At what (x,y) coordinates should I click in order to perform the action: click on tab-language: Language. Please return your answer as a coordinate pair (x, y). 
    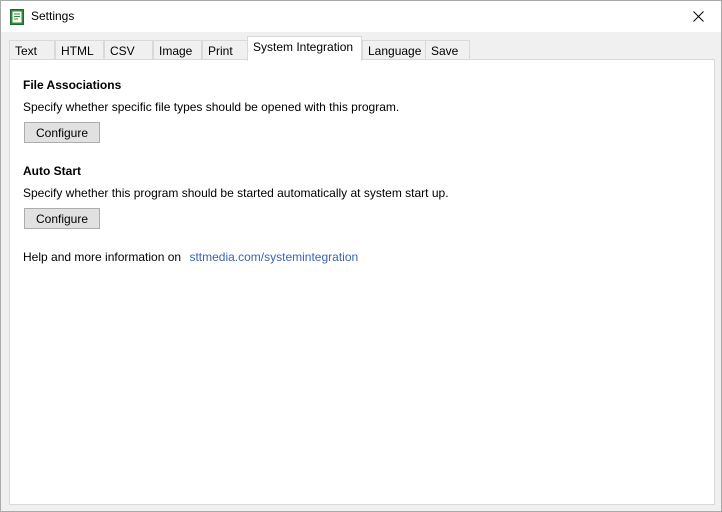
    Looking at the image, I should click on (394, 50).